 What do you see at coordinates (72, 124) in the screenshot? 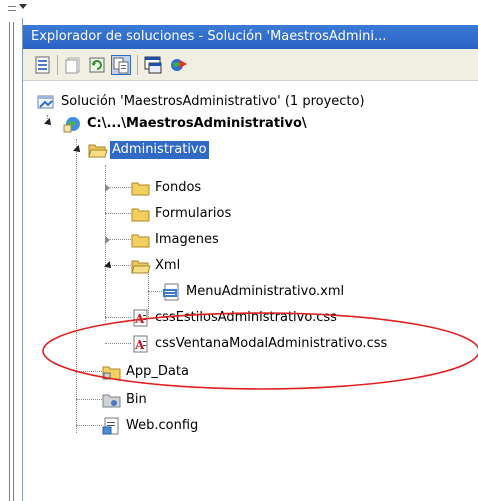
I see `website-project-icon` at bounding box center [72, 124].